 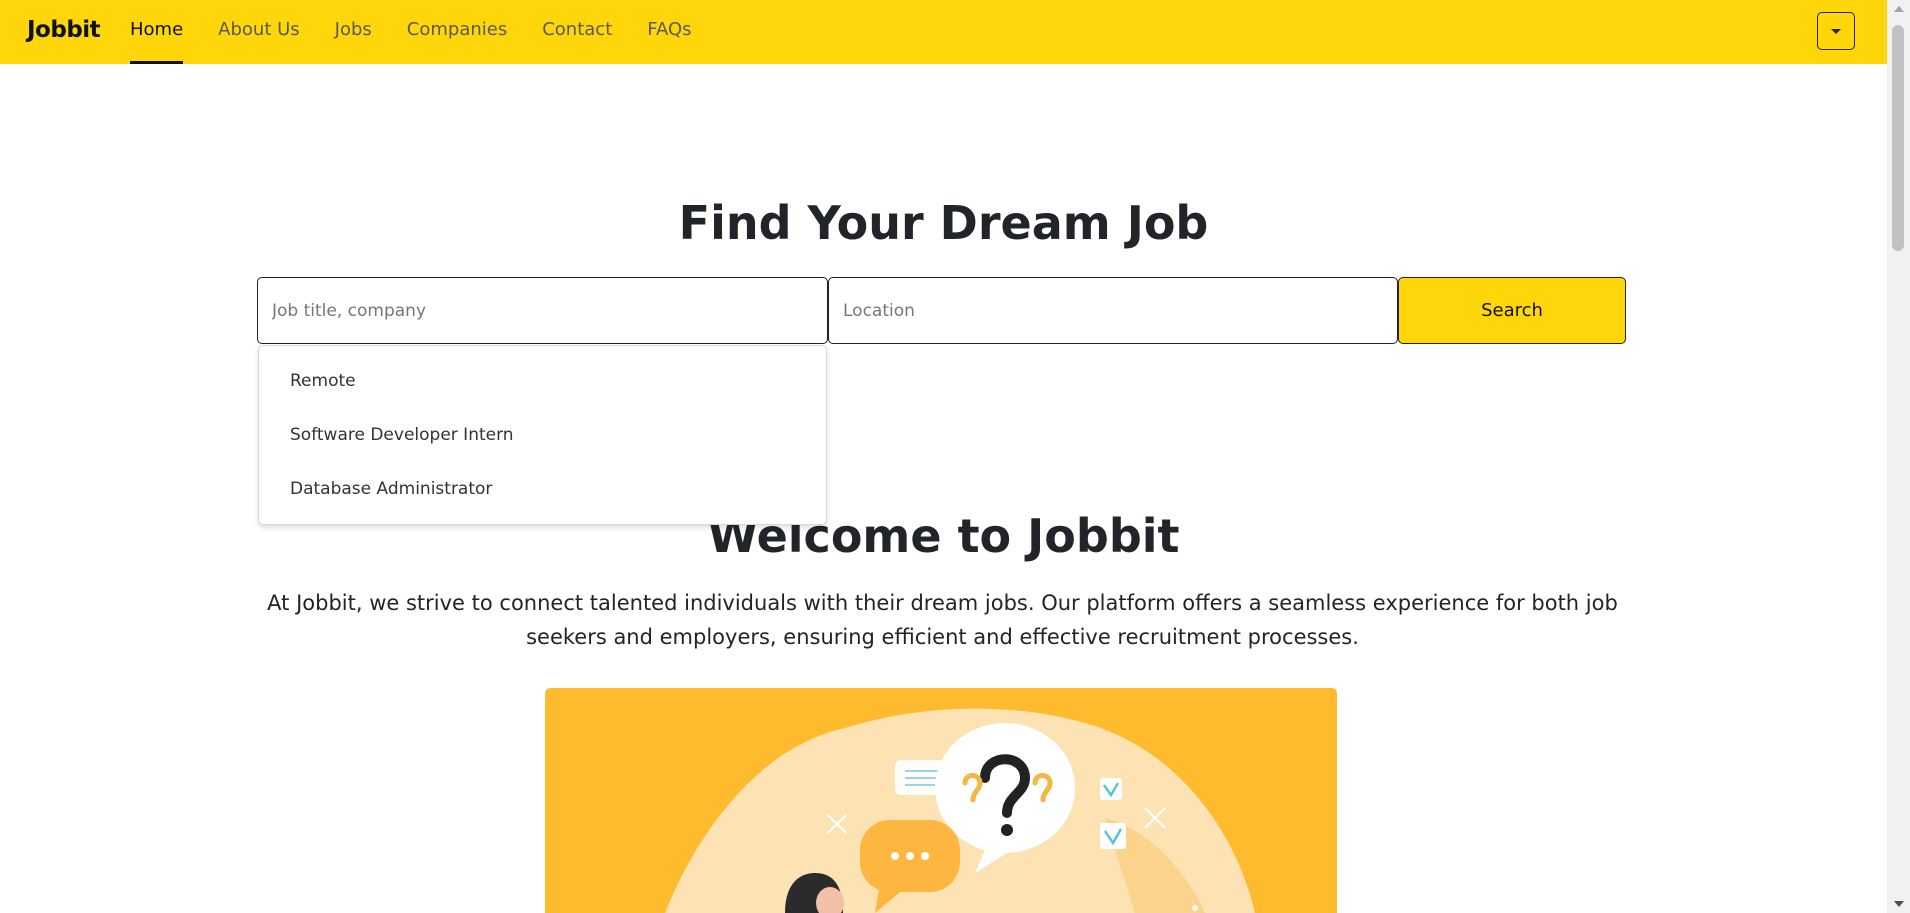 What do you see at coordinates (542, 310) in the screenshot?
I see `job-search-input` at bounding box center [542, 310].